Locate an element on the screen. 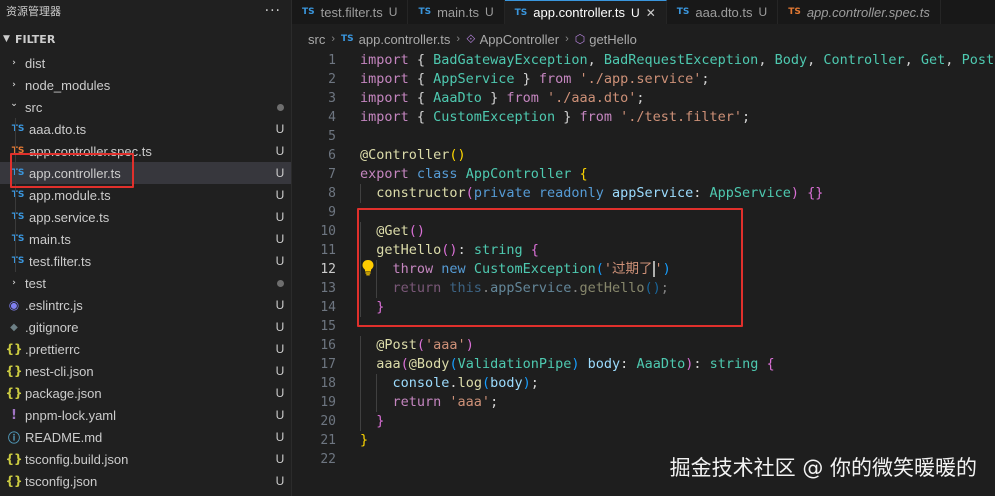 The height and width of the screenshot is (496, 995). file-tree-item: ◉ .eslintrc.js U is located at coordinates (145, 305).